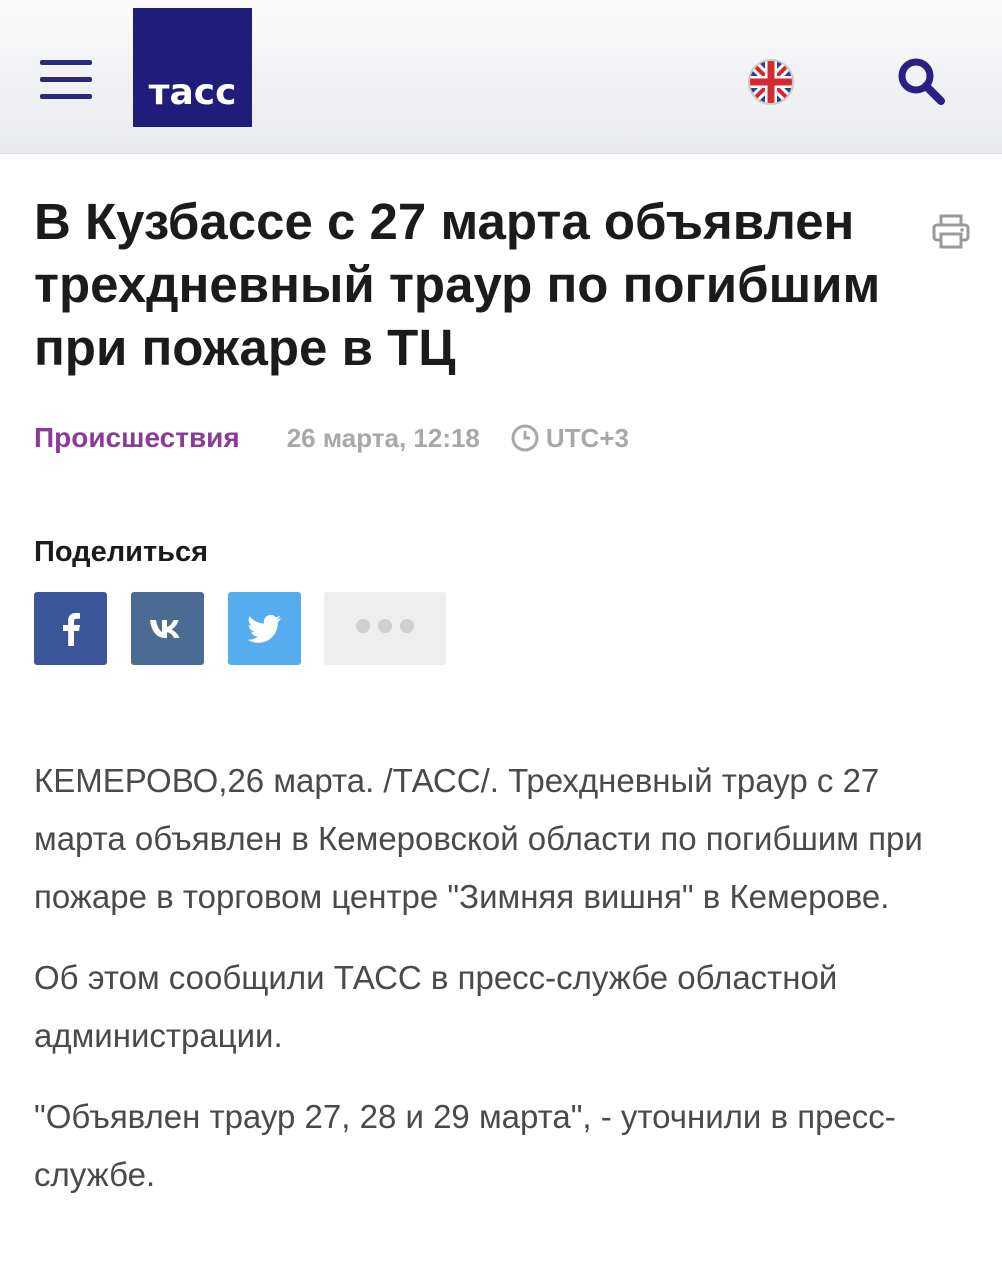 The image size is (1002, 1280). Describe the element at coordinates (66, 83) in the screenshot. I see `hamburger-menu-icon` at that location.